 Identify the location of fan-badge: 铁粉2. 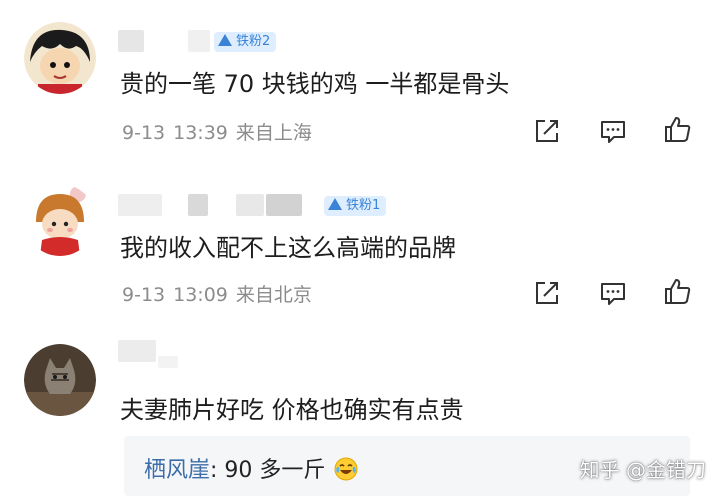
(245, 42).